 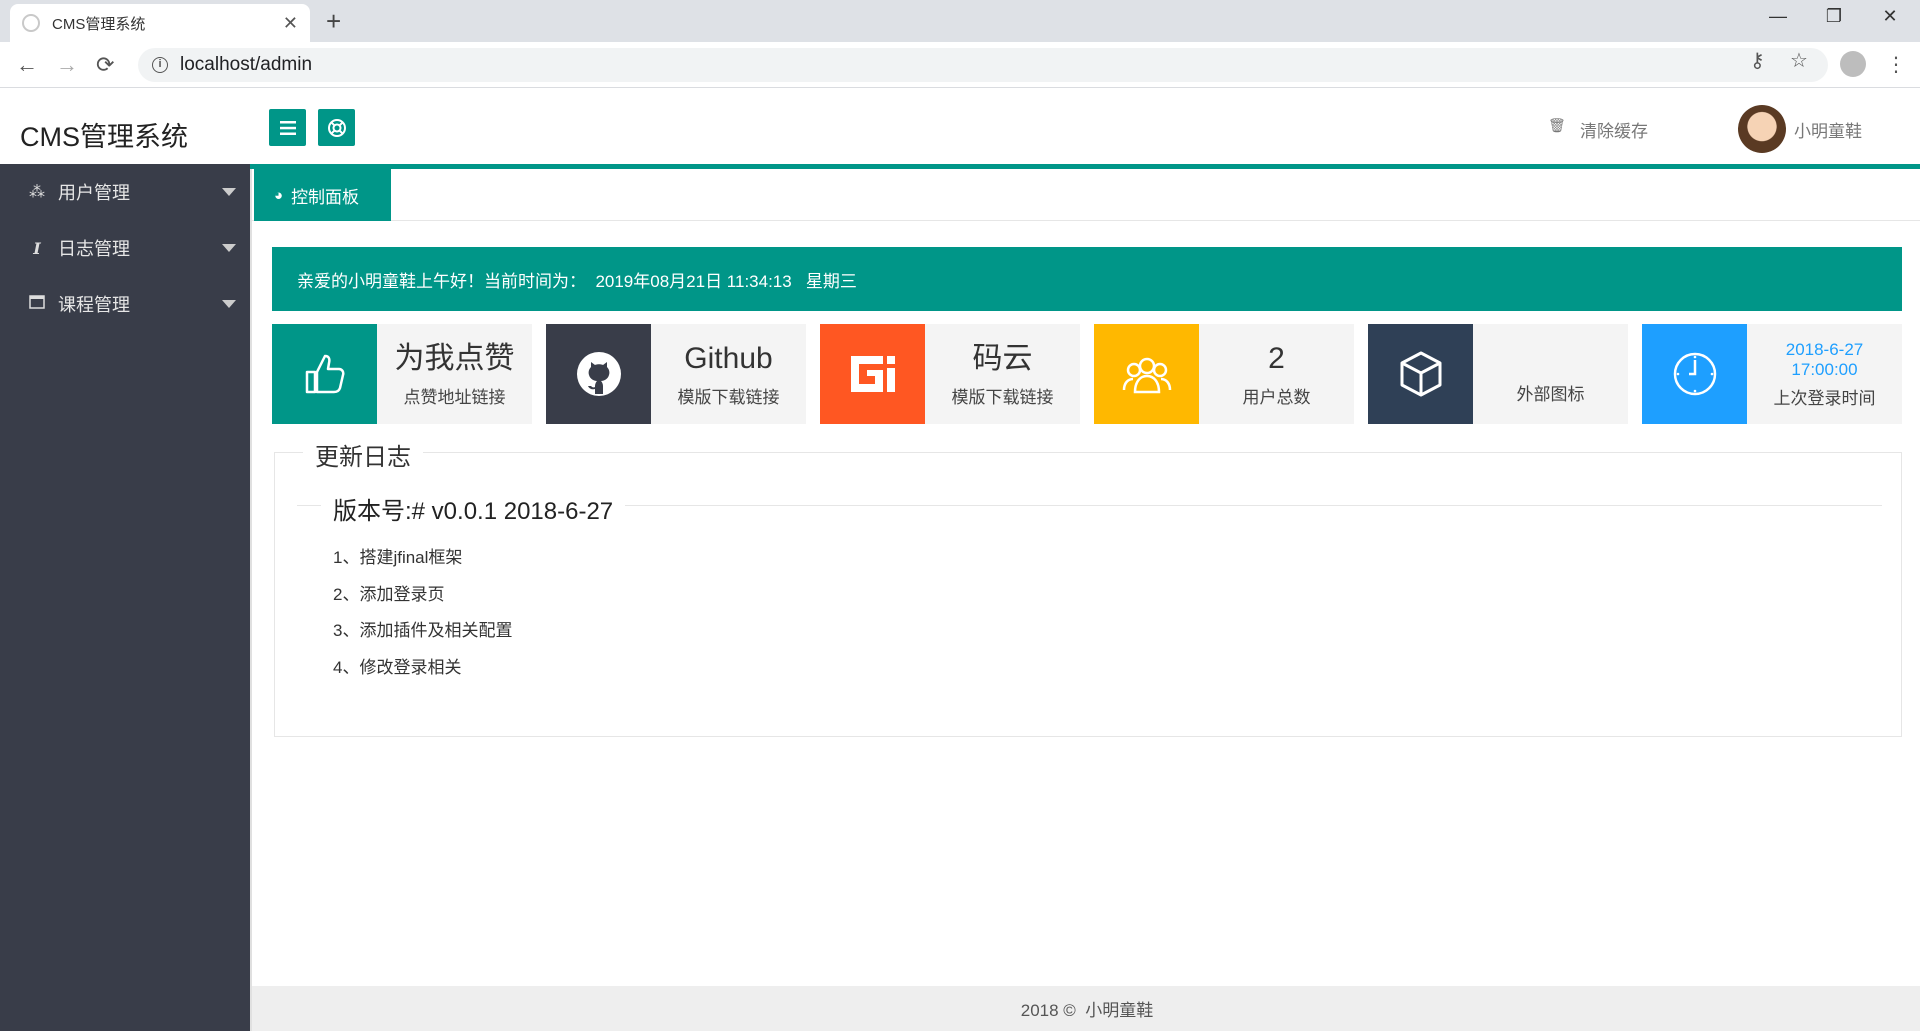 I want to click on browser-tab: CMS管理系统 ✕, so click(x=160, y=23).